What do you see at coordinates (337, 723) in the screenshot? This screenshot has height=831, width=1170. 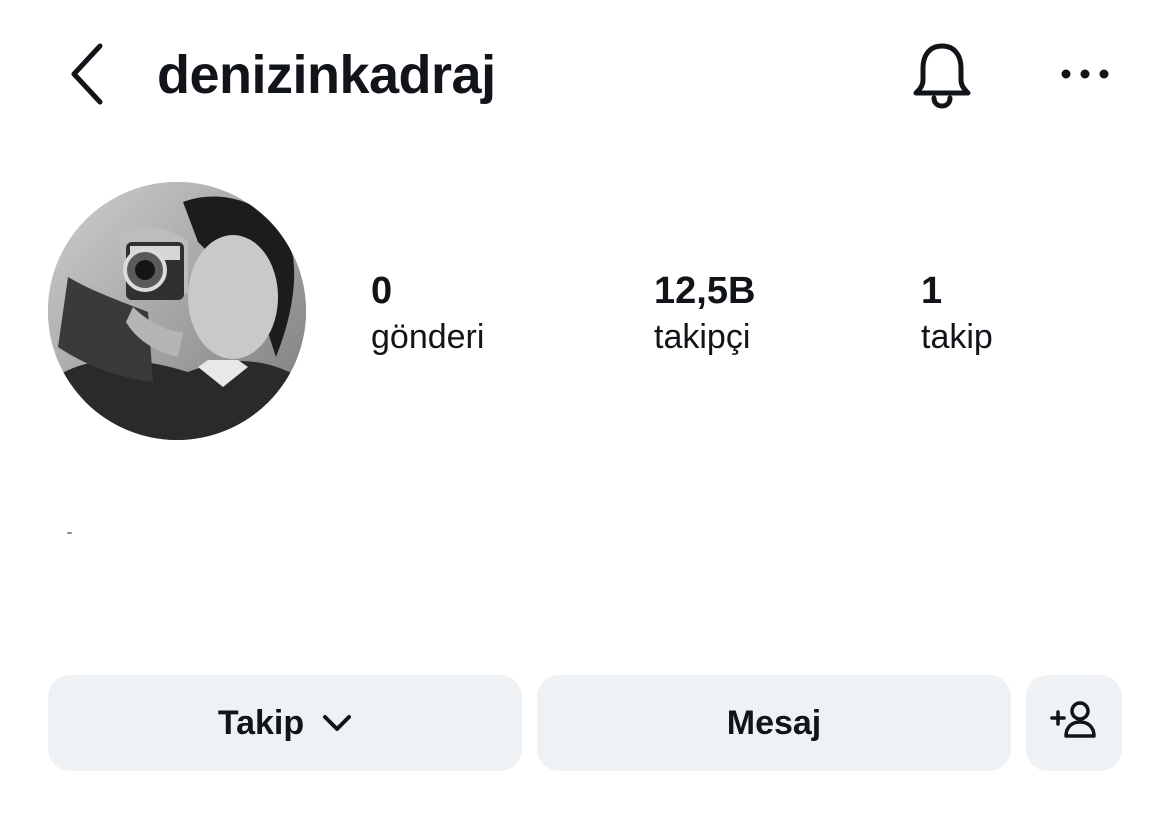 I see `chevron-down-icon` at bounding box center [337, 723].